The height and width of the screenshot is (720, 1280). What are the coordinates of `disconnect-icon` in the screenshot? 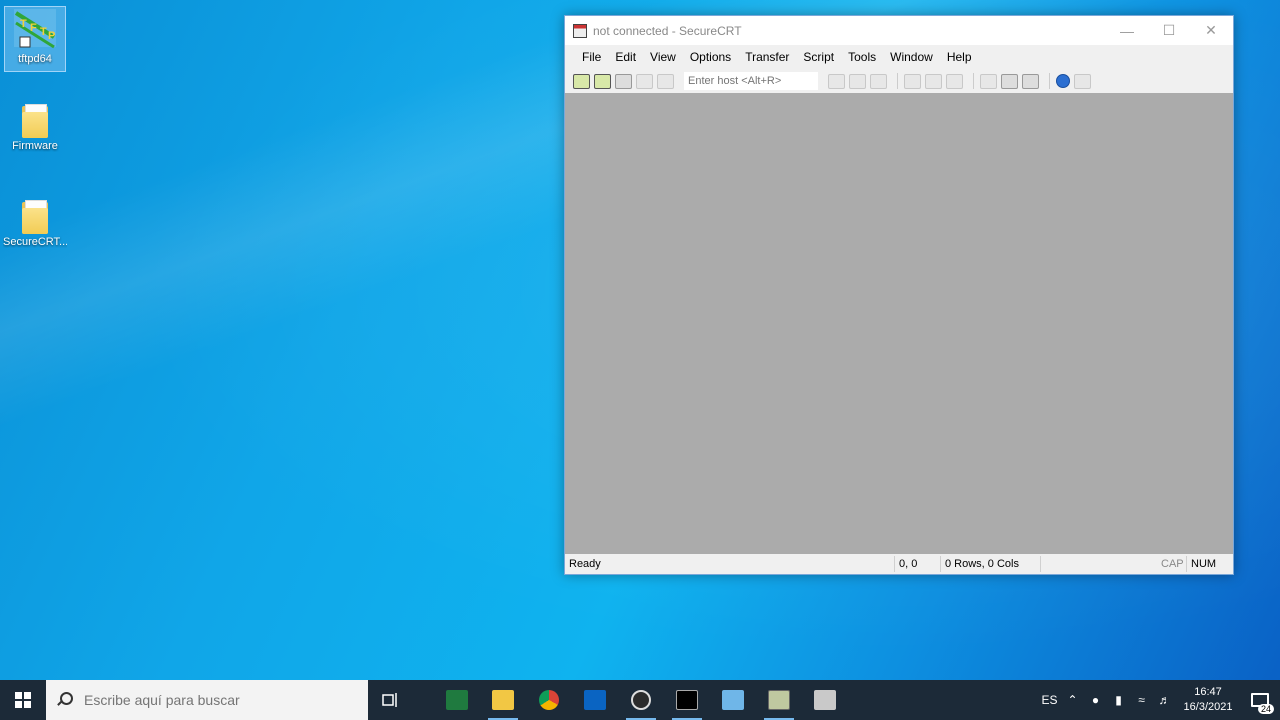 It's located at (665, 81).